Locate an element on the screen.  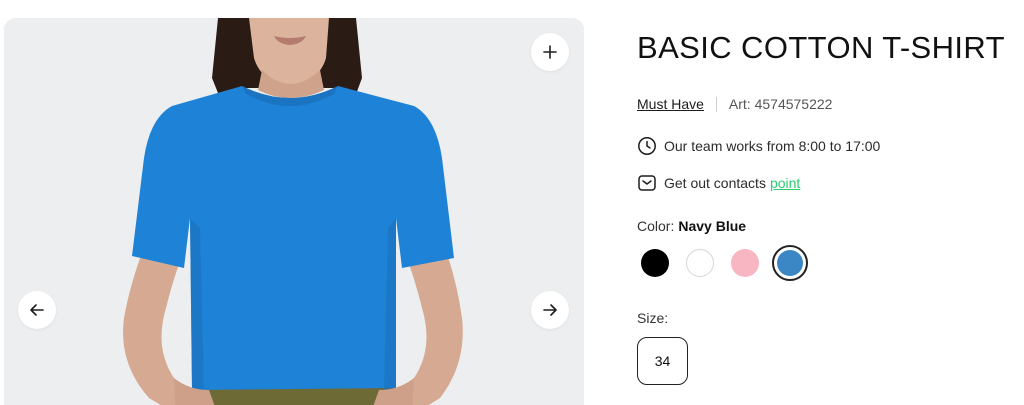
size-label: Size: is located at coordinates (653, 318).